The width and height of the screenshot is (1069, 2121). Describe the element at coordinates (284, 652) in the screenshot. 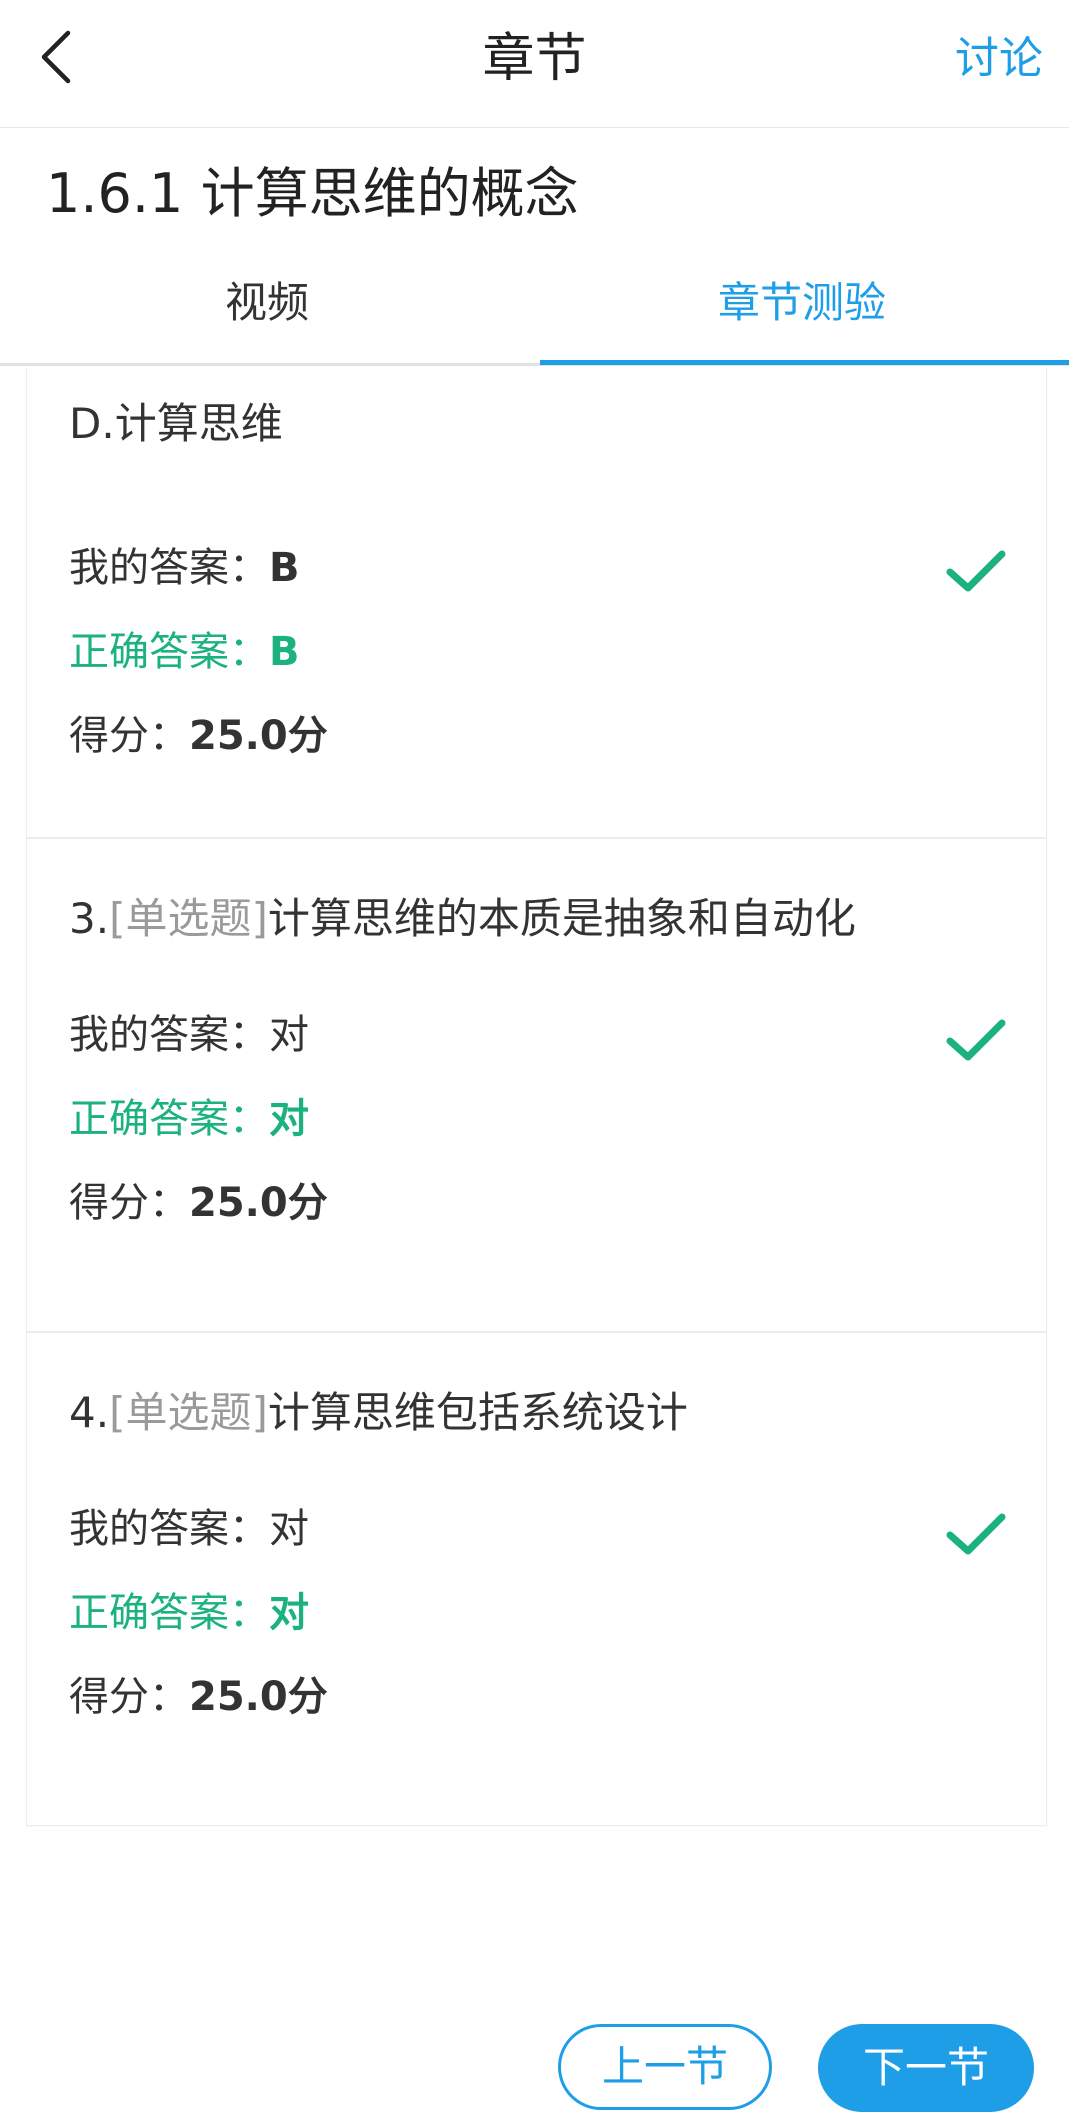

I see `correct-answer-value: B` at that location.